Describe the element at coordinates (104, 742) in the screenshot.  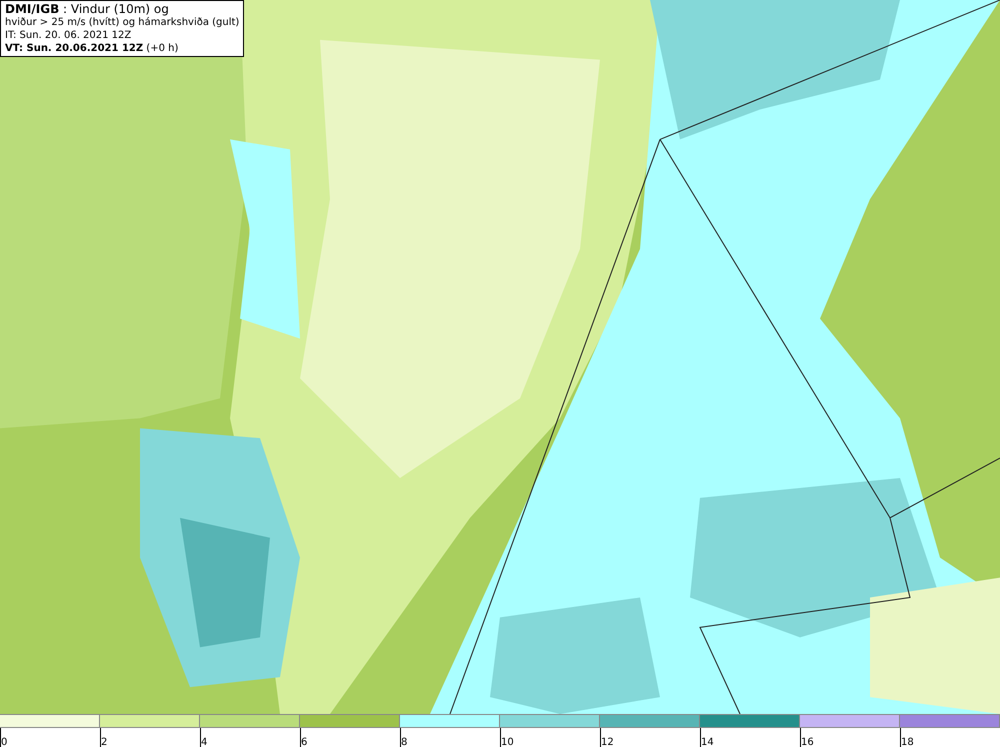
I see `scale-tick-label: 2` at that location.